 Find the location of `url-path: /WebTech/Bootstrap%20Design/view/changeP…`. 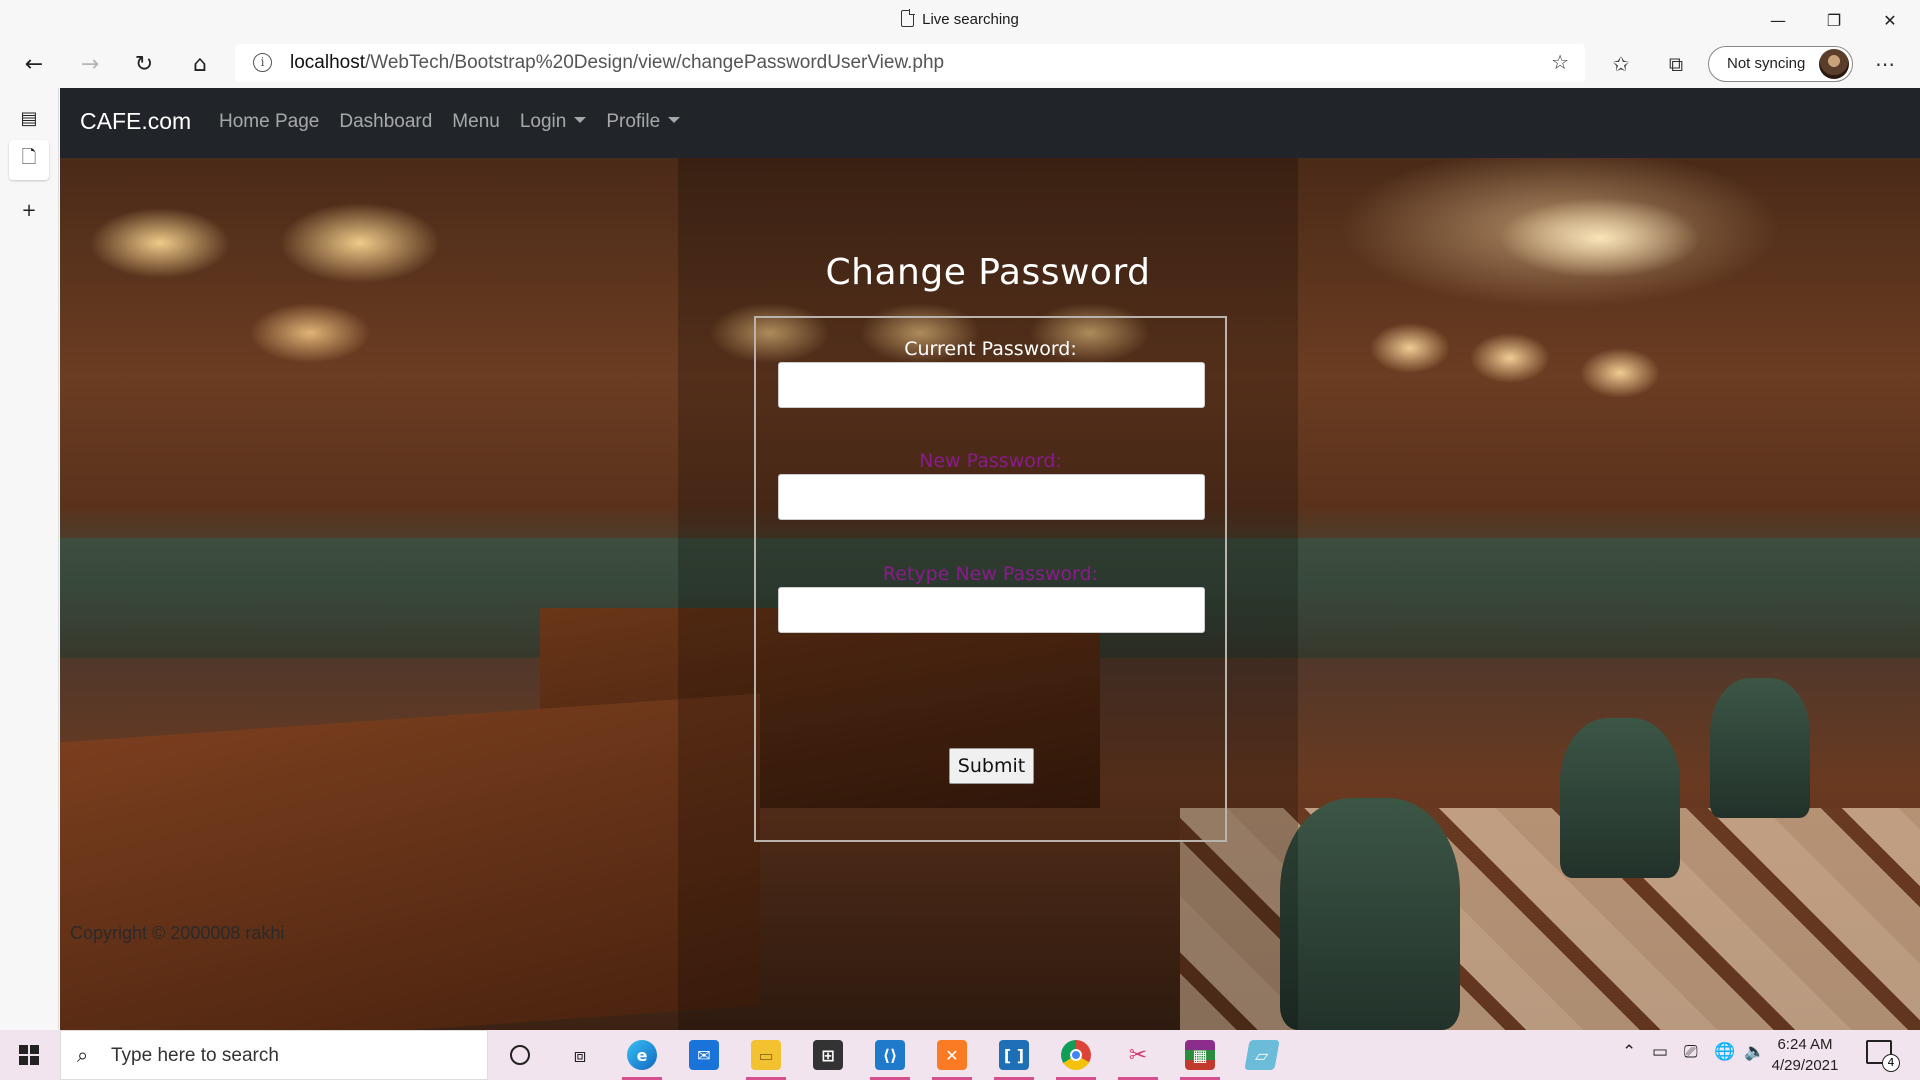

url-path: /WebTech/Bootstrap%20Design/view/changeP… is located at coordinates (655, 62).